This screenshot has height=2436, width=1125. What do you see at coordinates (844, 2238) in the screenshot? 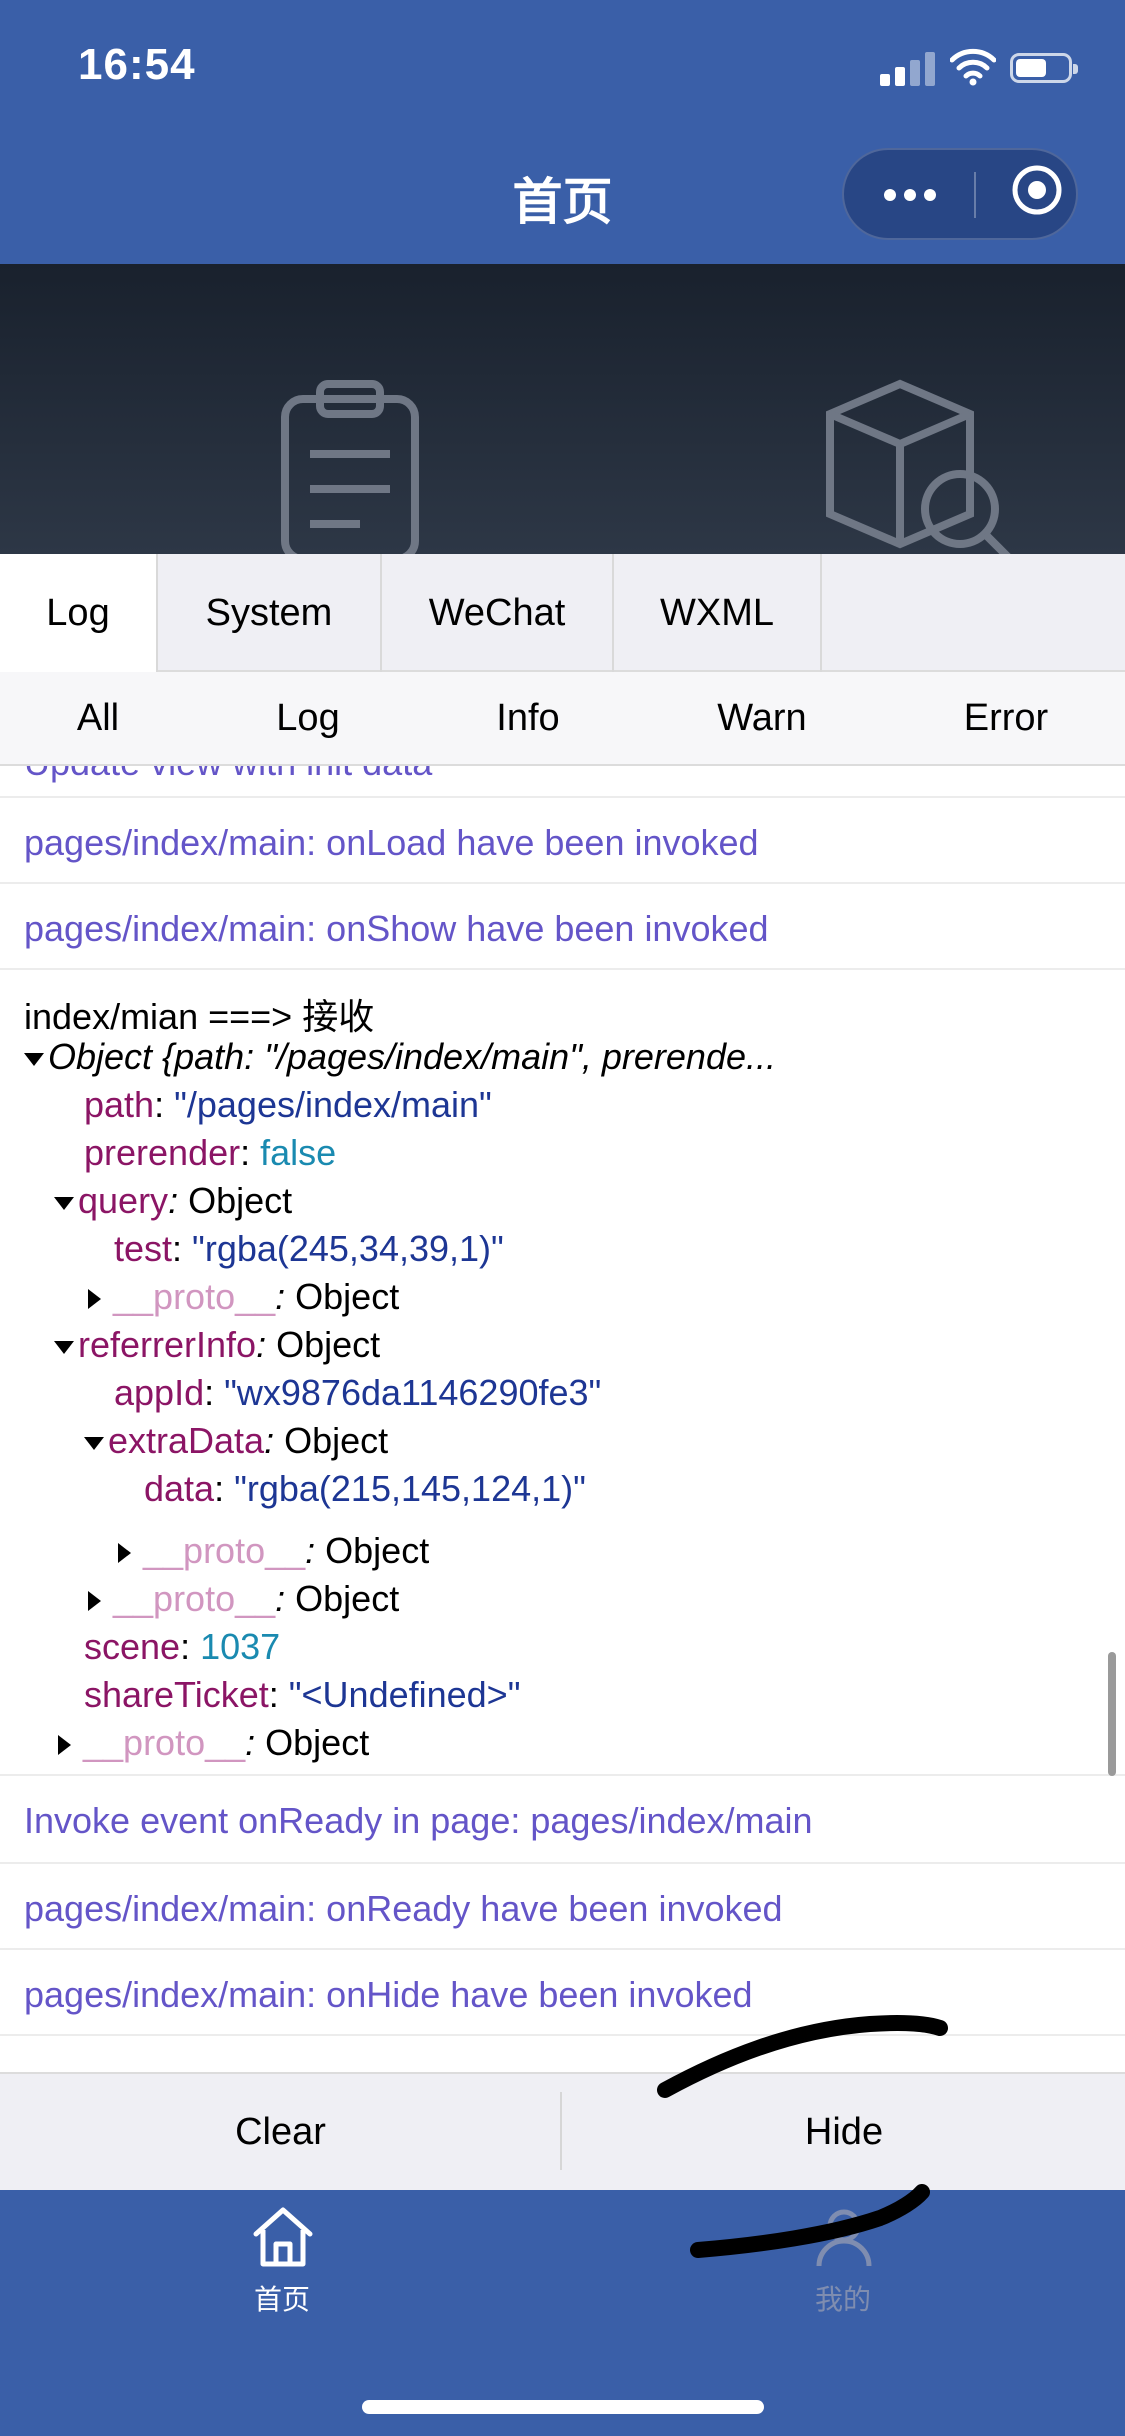
I see `user-icon` at bounding box center [844, 2238].